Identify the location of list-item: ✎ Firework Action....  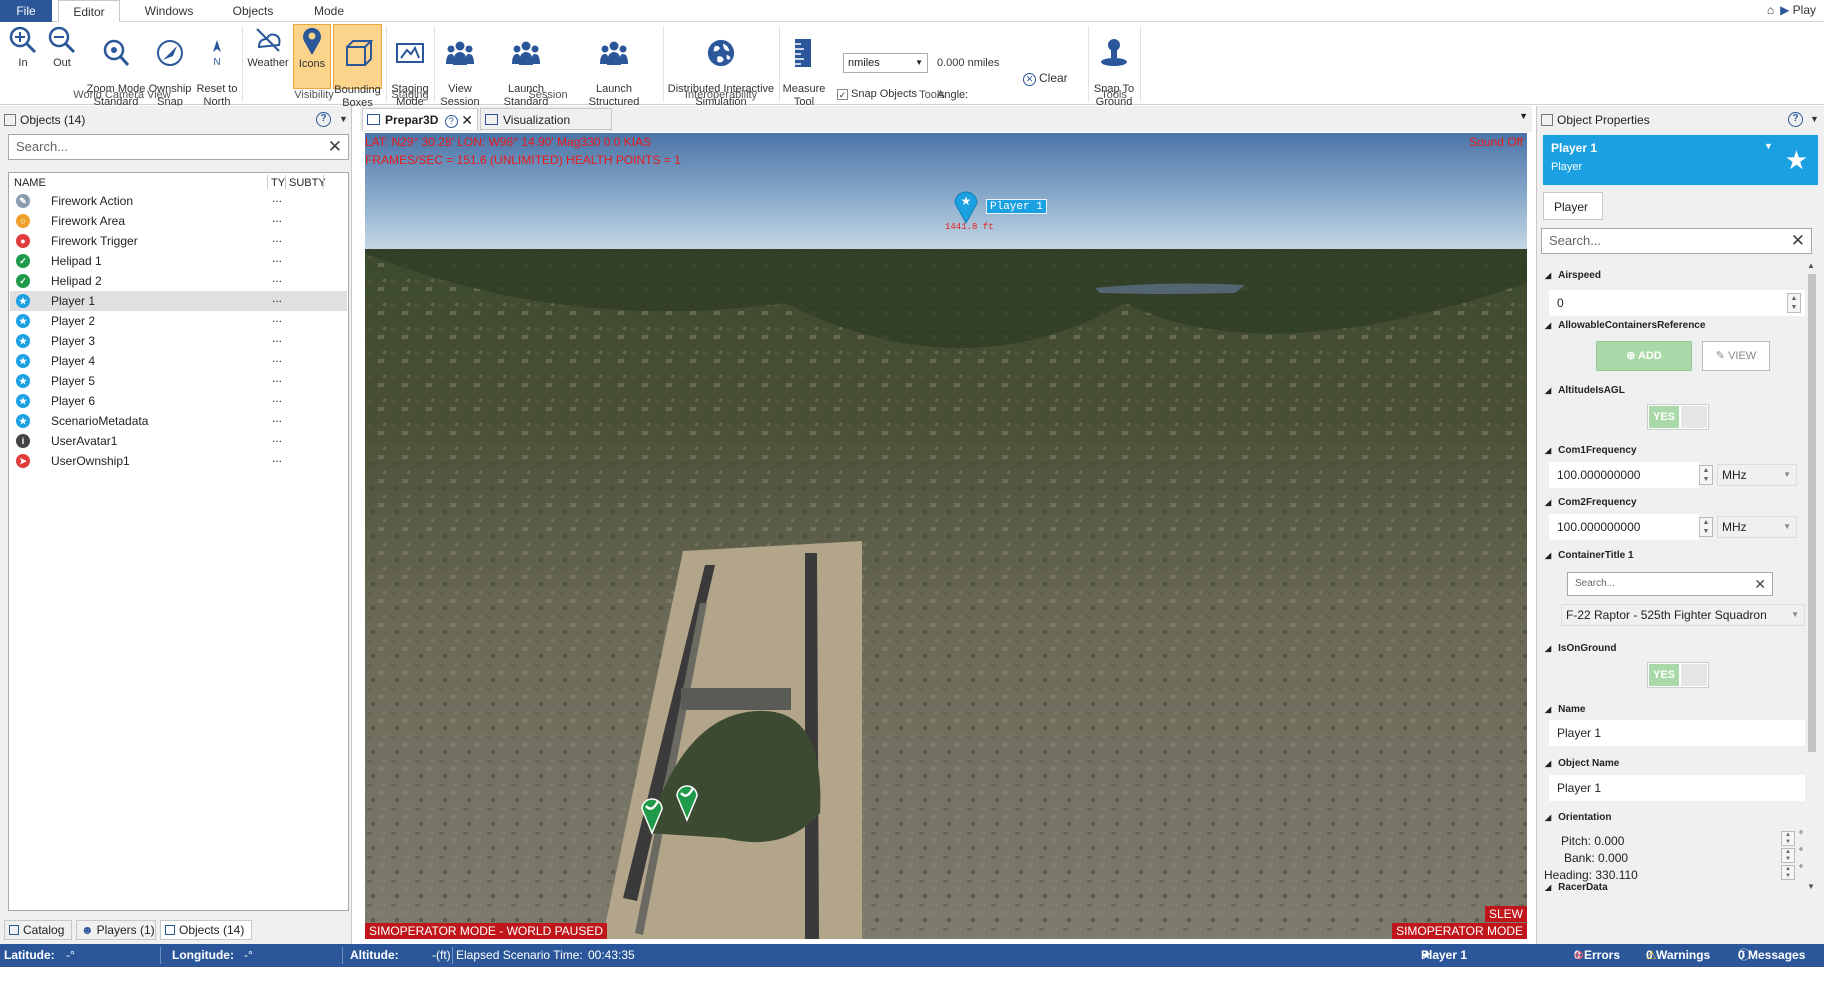
(178, 201).